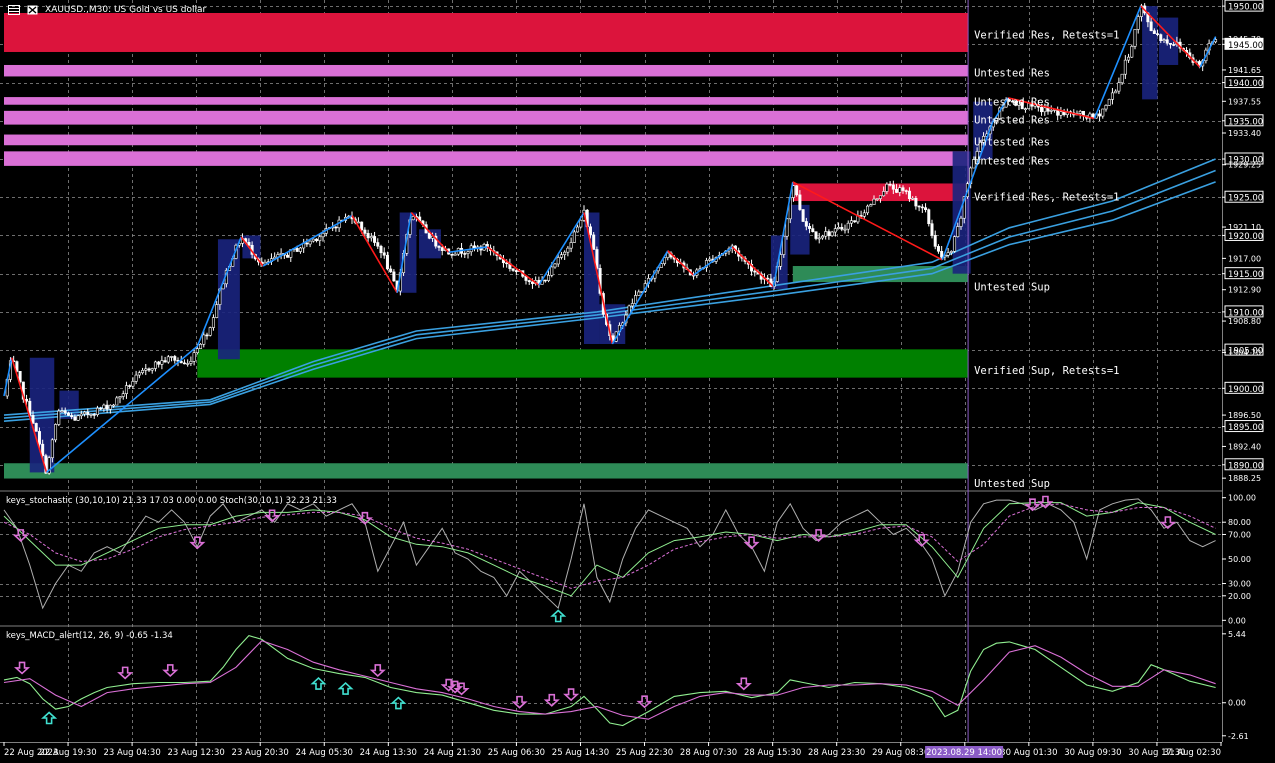 This screenshot has height=763, width=1275. I want to click on time-axis-label: 24 Aug 21:30, so click(452, 753).